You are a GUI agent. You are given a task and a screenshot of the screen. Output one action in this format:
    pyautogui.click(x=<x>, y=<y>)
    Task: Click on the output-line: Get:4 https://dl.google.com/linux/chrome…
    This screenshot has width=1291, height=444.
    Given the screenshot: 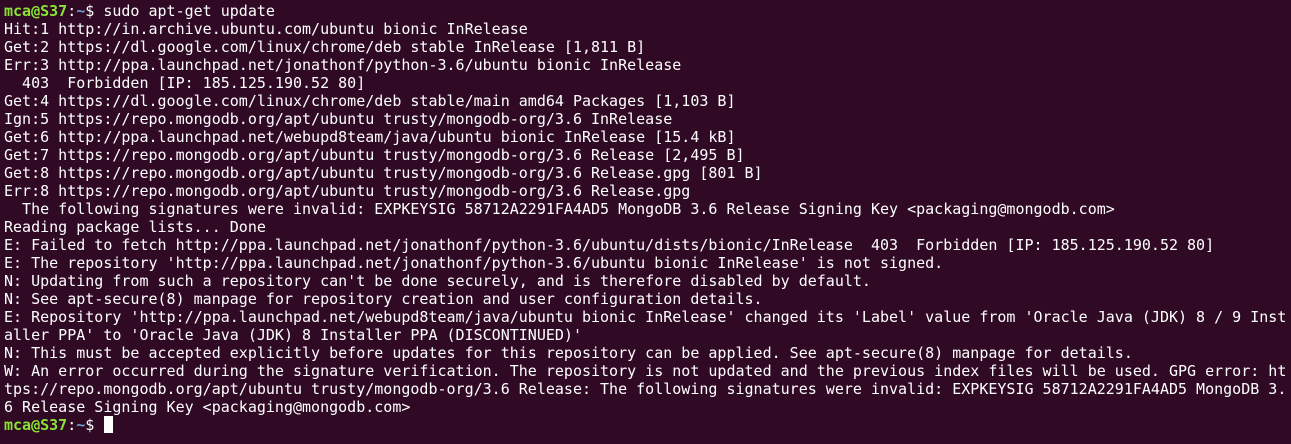 What is the action you would take?
    pyautogui.click(x=370, y=101)
    